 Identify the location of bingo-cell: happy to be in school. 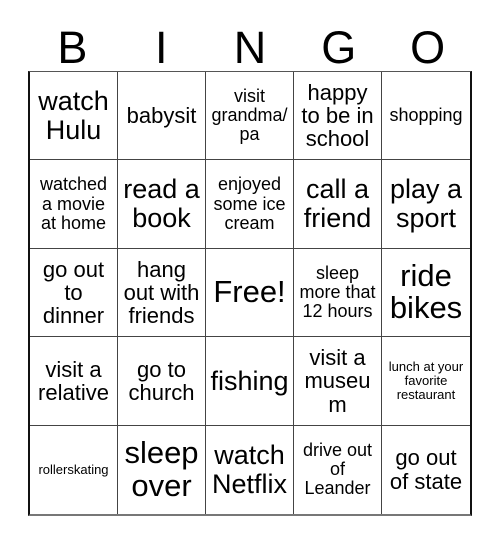
(338, 116).